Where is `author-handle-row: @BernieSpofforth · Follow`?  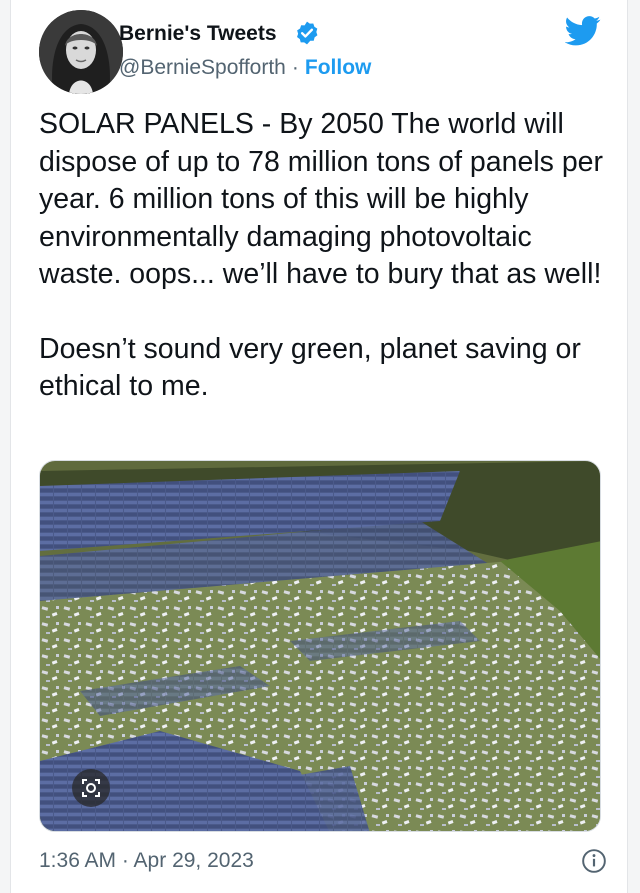 author-handle-row: @BernieSpofforth · Follow is located at coordinates (245, 68).